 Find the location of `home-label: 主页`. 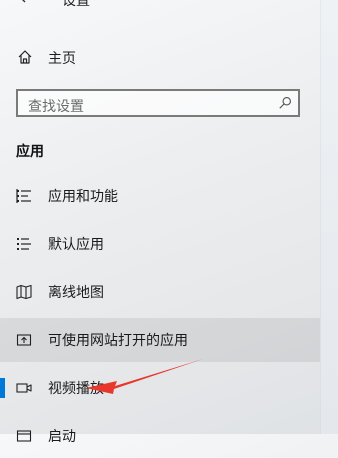

home-label: 主页 is located at coordinates (62, 59).